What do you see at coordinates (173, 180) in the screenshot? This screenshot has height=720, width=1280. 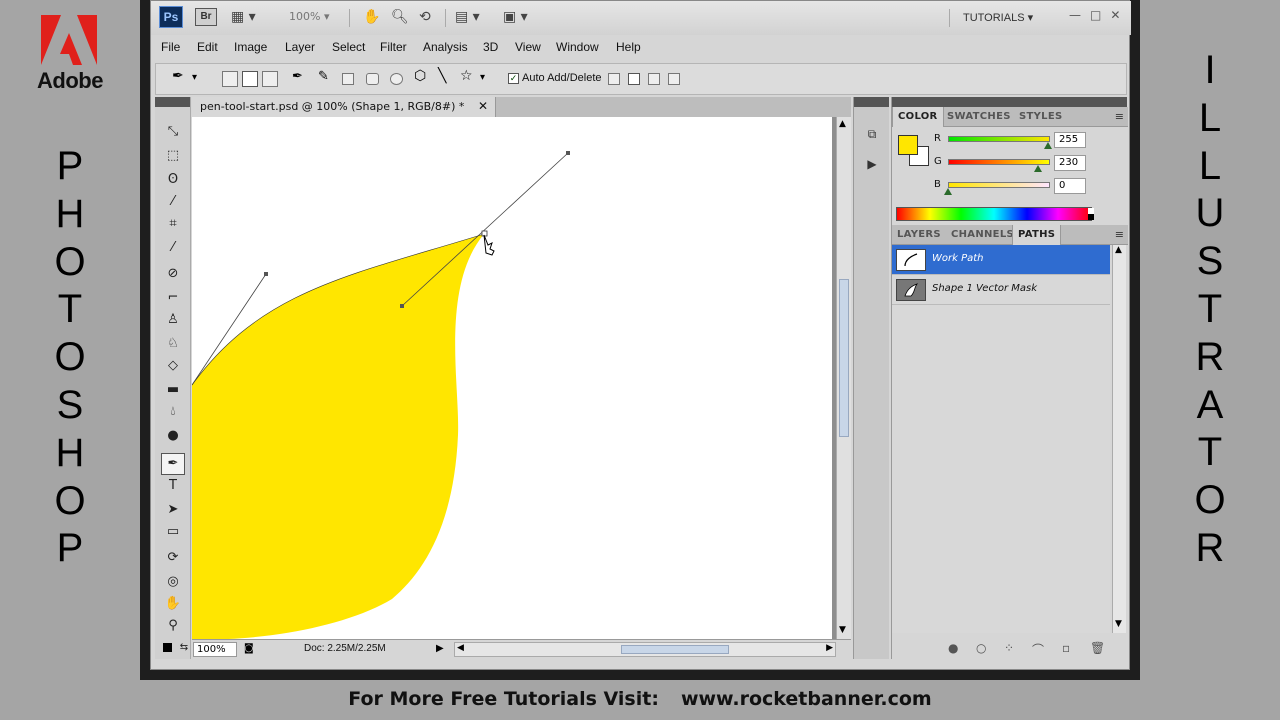 I see `lasso-tool-icon: ʘ` at bounding box center [173, 180].